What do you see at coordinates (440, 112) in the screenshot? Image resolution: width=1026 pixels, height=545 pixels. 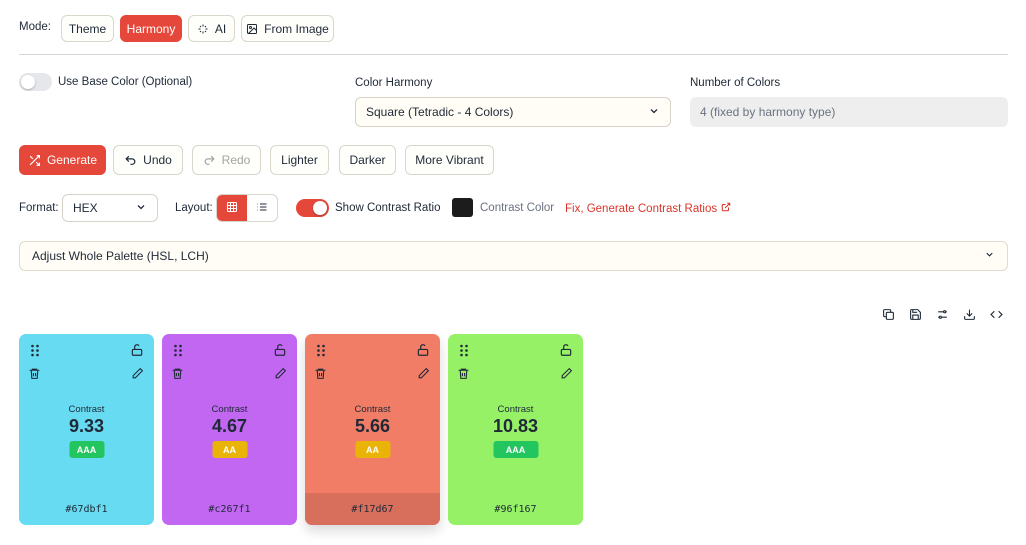 I see `harmony-value: Square (Tetradic - 4 Colors)` at bounding box center [440, 112].